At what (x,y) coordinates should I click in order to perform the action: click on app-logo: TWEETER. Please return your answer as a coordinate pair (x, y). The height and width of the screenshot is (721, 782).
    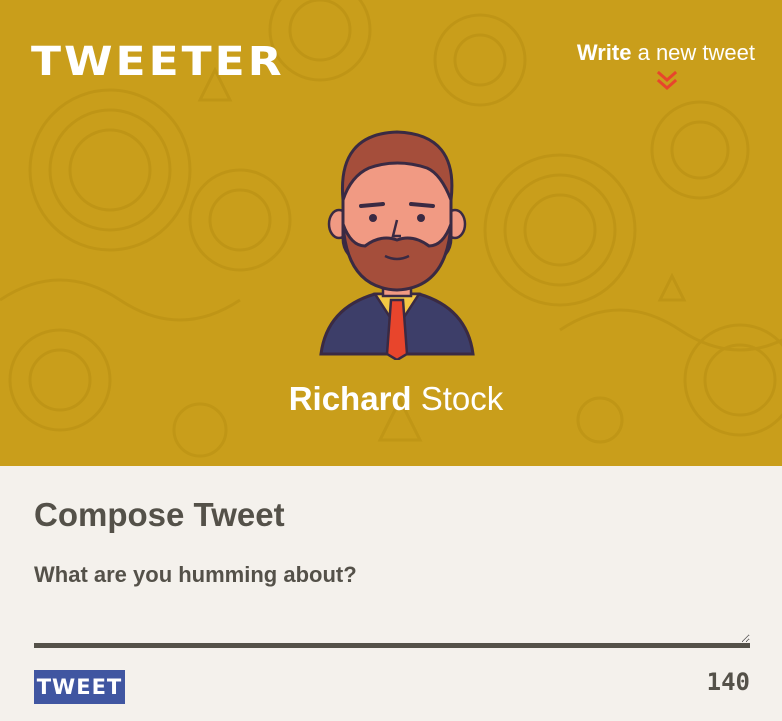
    Looking at the image, I should click on (158, 62).